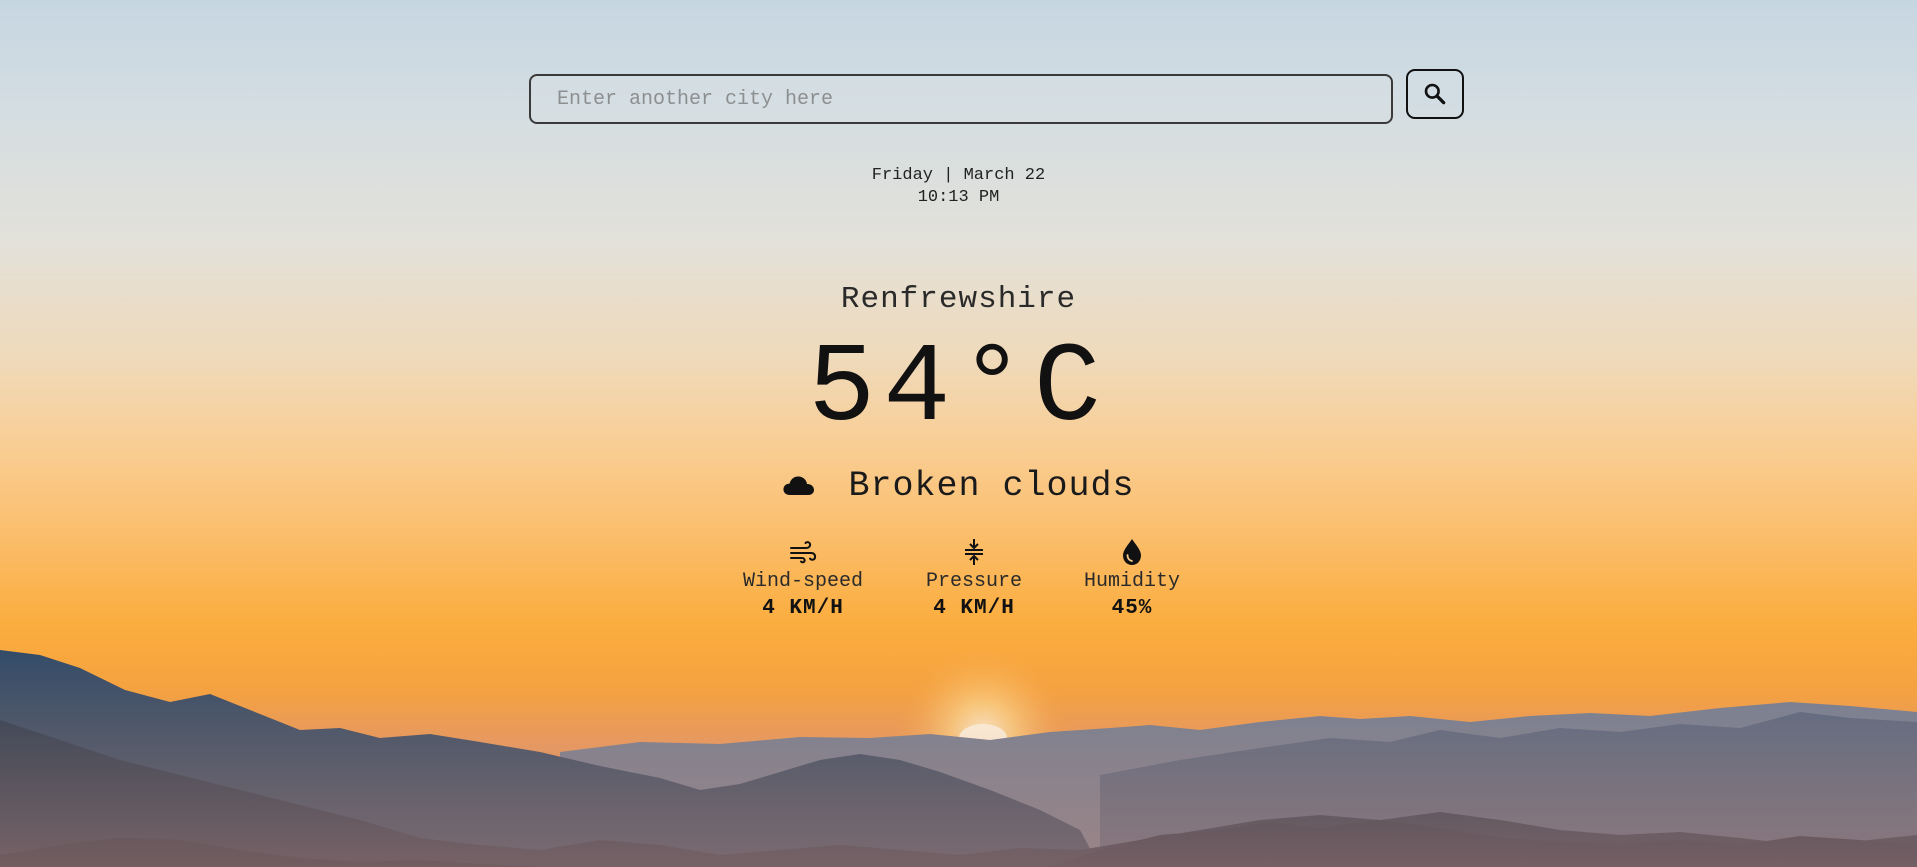  I want to click on left-mountains, so click(550, 758).